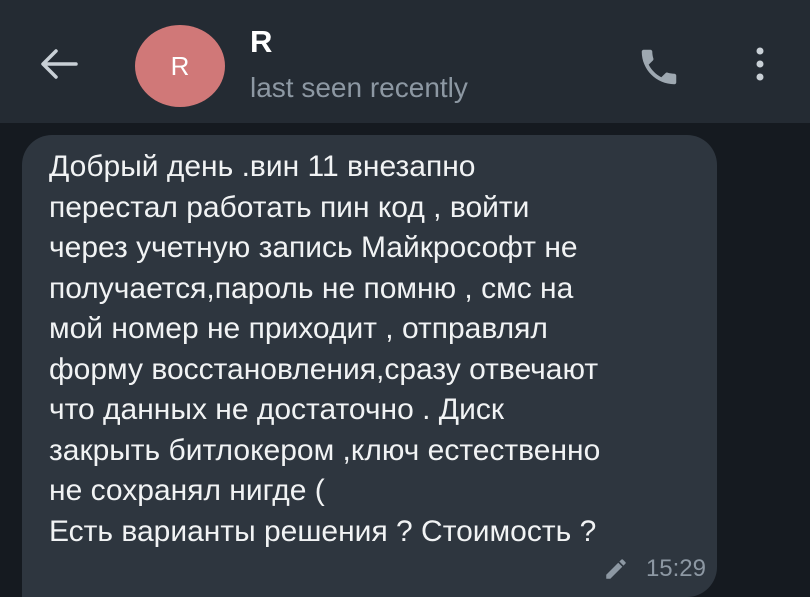 This screenshot has height=597, width=810. What do you see at coordinates (616, 569) in the screenshot?
I see `pencil-icon` at bounding box center [616, 569].